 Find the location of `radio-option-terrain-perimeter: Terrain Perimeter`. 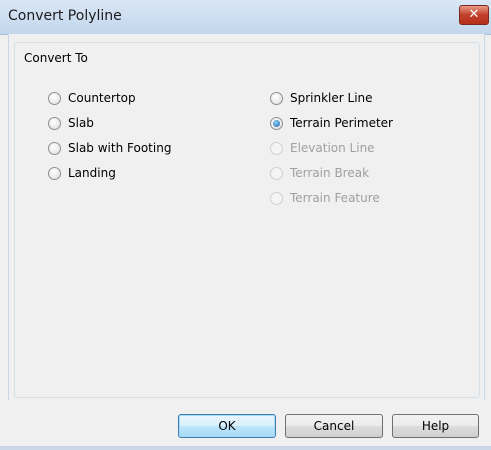

radio-option-terrain-perimeter: Terrain Perimeter is located at coordinates (331, 123).